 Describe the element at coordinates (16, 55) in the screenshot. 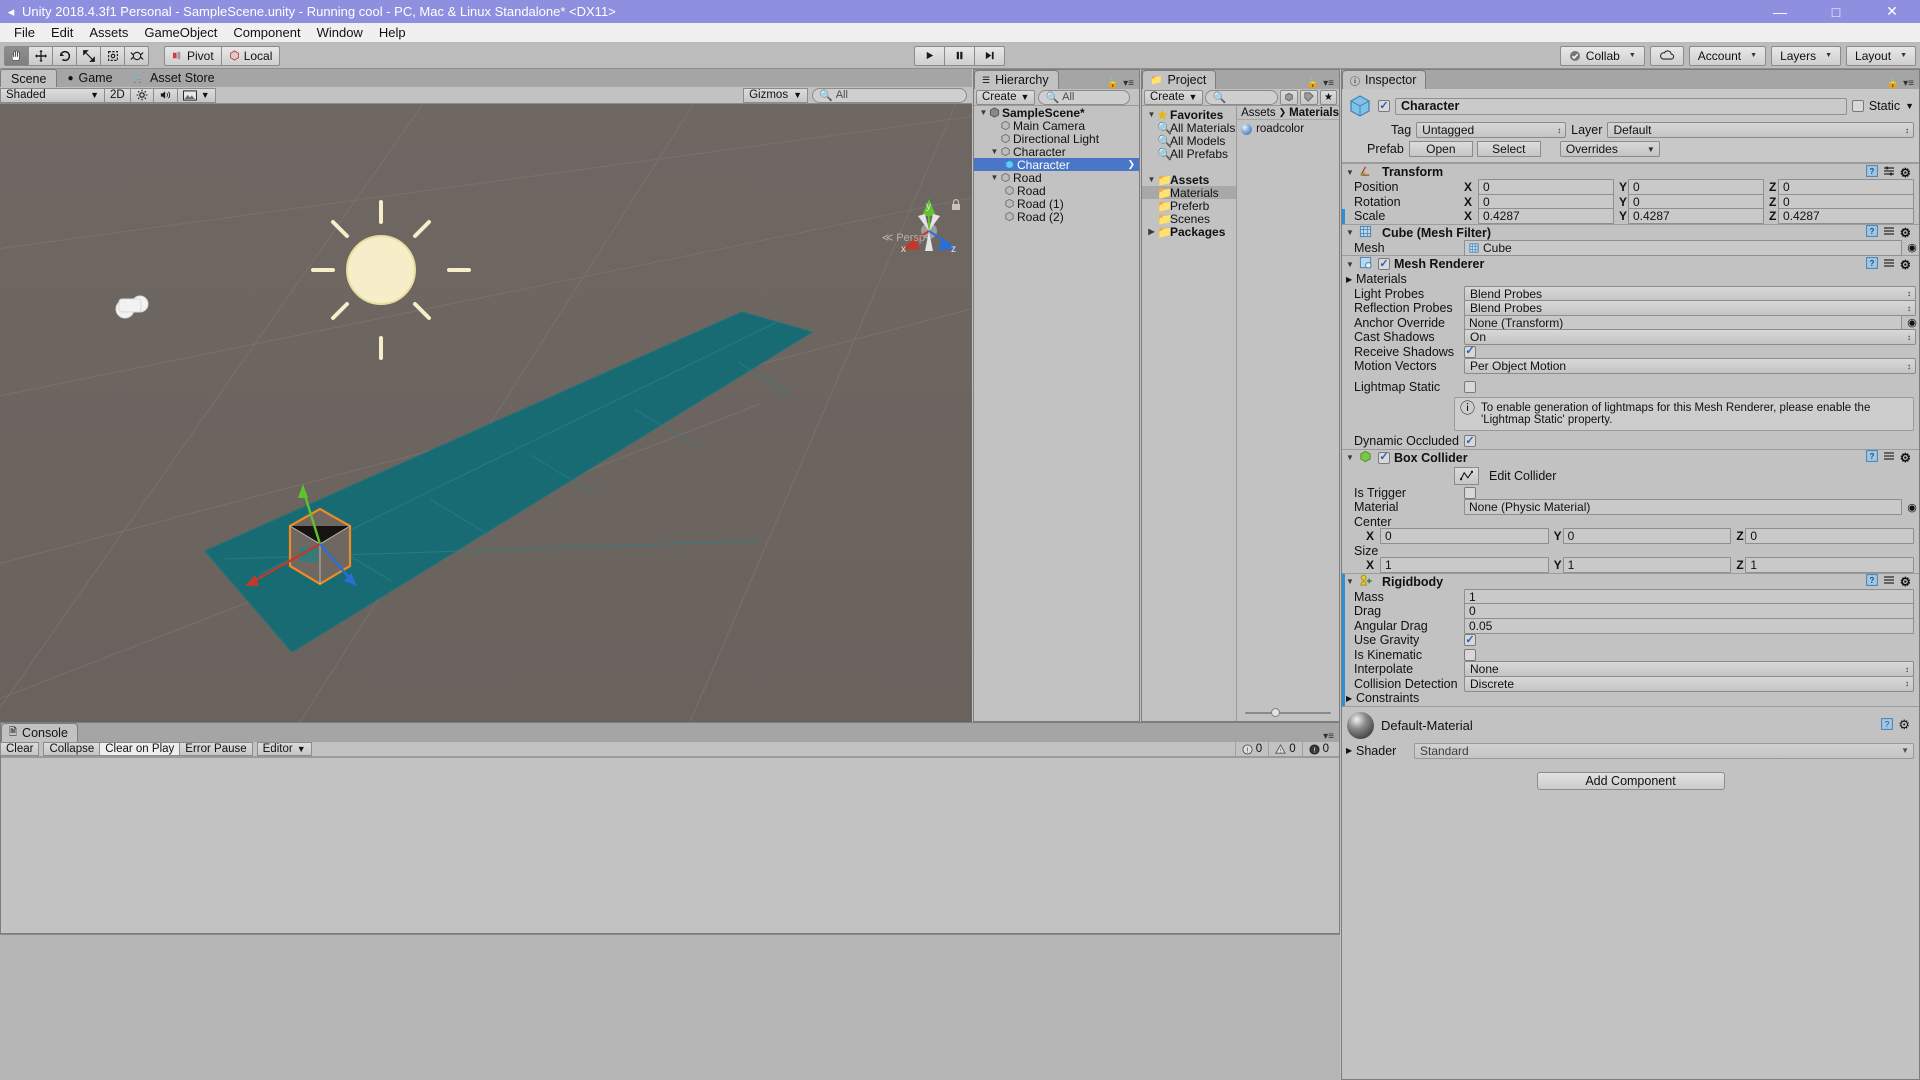

I see `hand-tool-button` at that location.